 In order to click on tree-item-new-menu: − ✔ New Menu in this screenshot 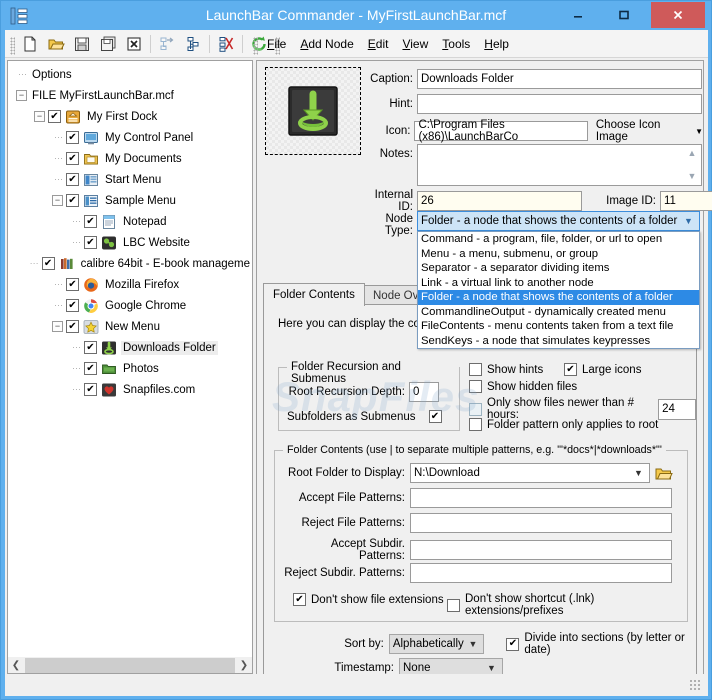, I will do `click(130, 326)`.